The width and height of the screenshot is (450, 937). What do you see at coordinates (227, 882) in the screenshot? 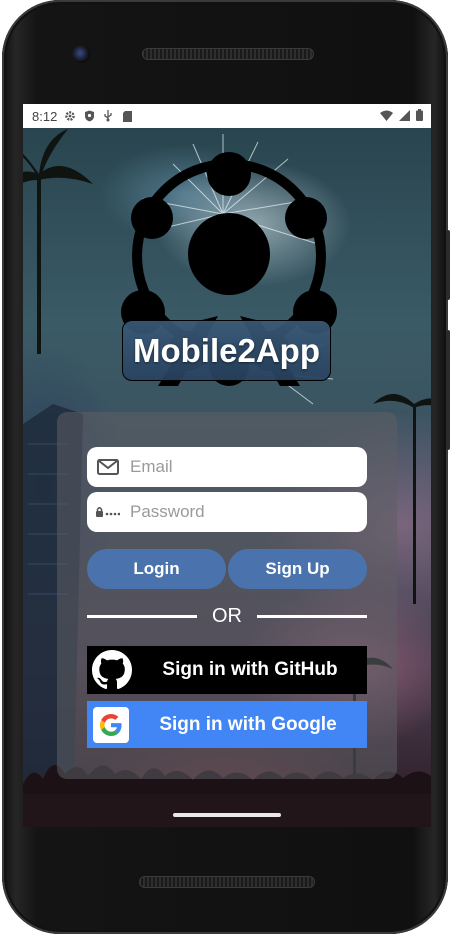
I see `bottom-speaker` at bounding box center [227, 882].